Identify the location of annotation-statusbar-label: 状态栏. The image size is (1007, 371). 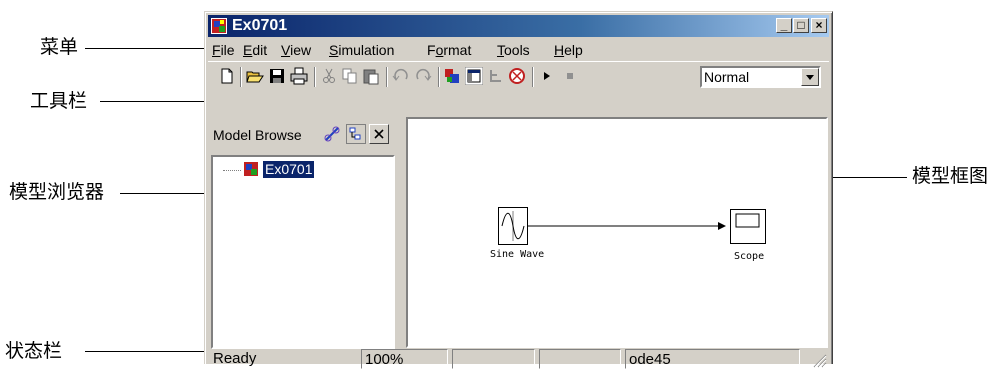
(34, 351).